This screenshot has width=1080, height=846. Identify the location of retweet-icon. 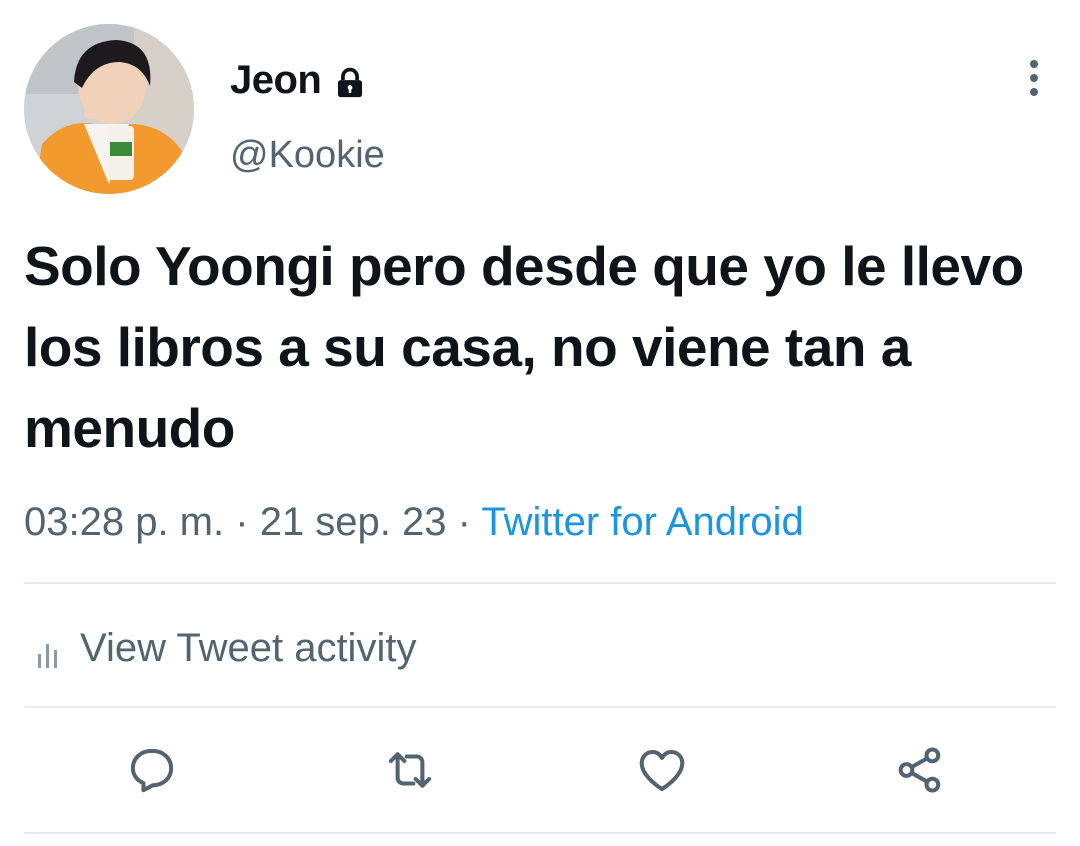
(410, 770).